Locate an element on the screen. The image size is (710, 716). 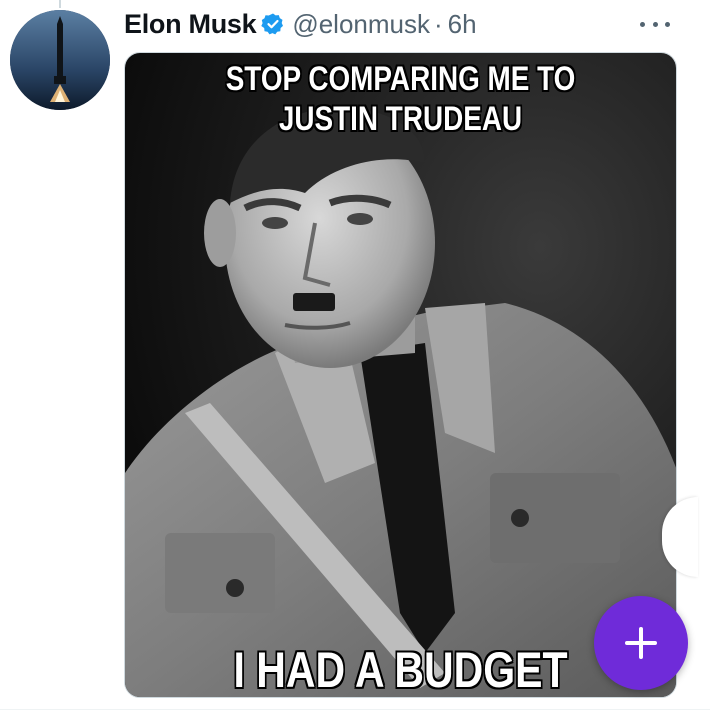
timestamp: 6h is located at coordinates (462, 24).